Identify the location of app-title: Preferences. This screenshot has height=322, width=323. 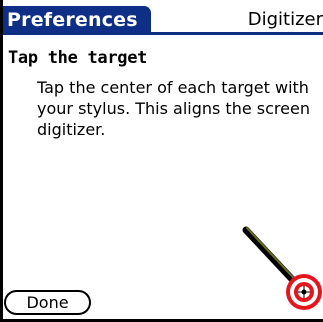
(77, 20).